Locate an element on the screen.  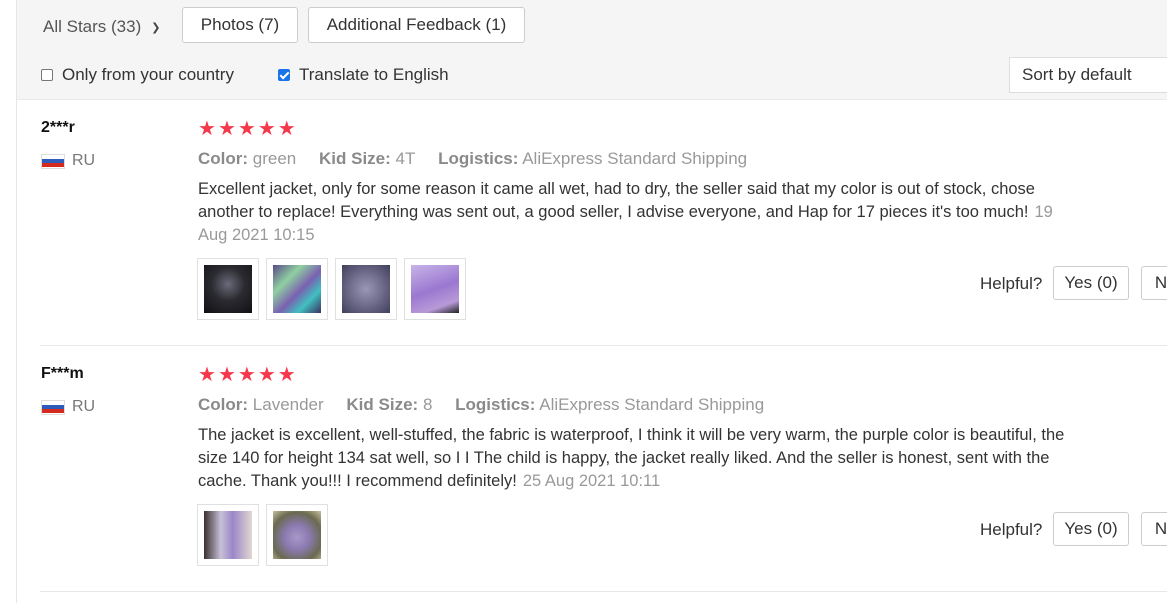
translate-checkbox is located at coordinates (284, 75).